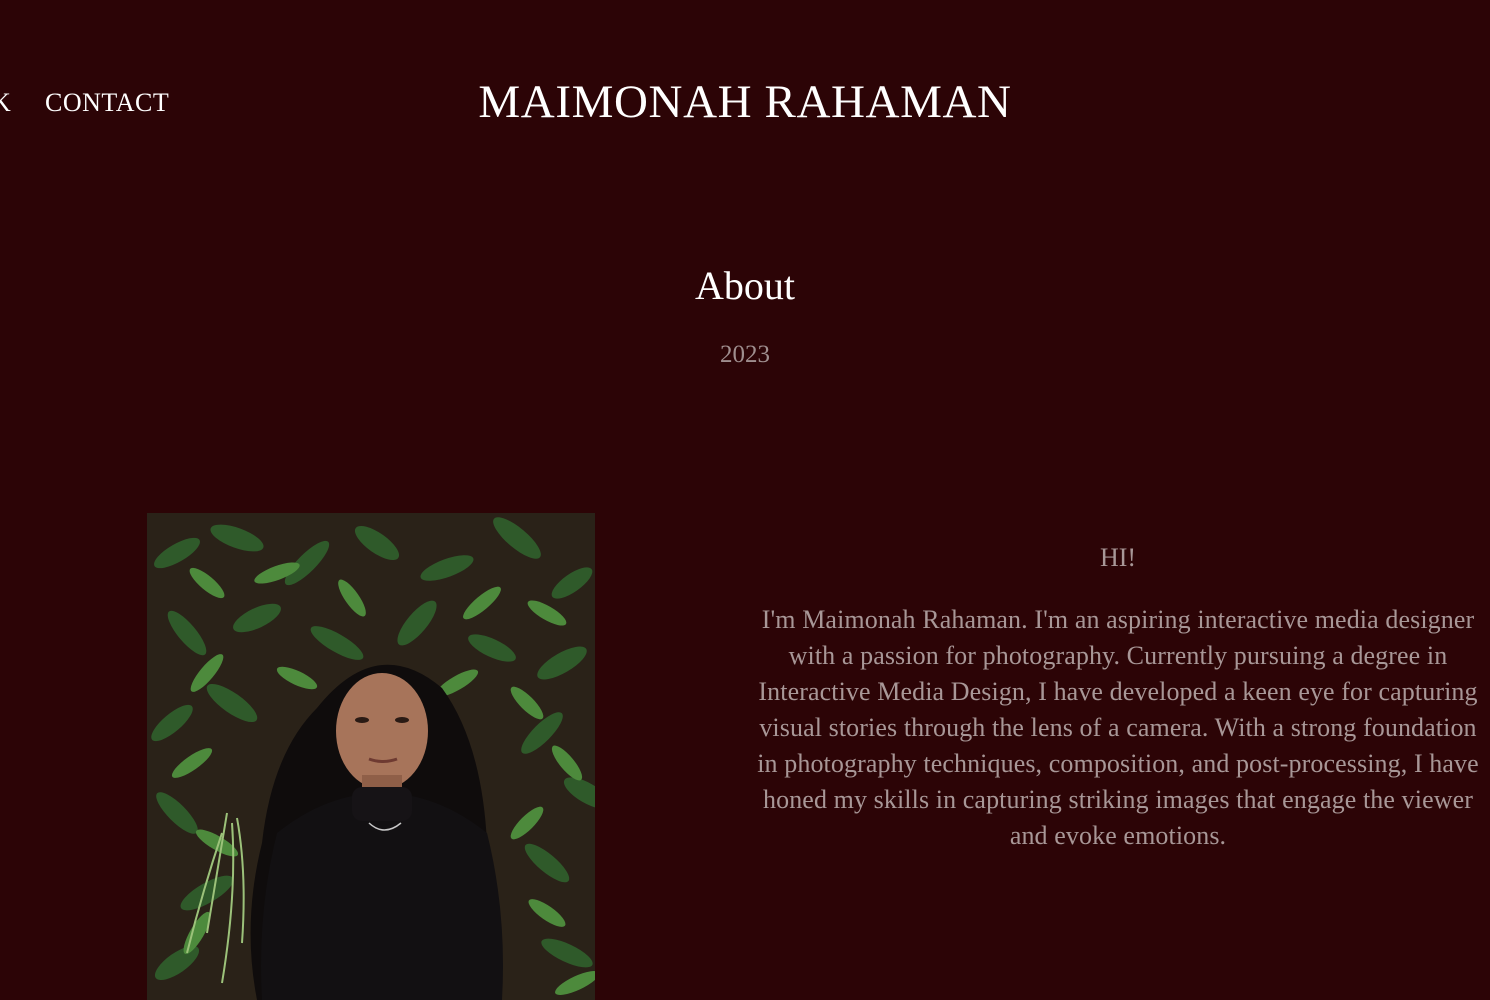 This screenshot has width=1490, height=1000. I want to click on page-title: About, so click(745, 285).